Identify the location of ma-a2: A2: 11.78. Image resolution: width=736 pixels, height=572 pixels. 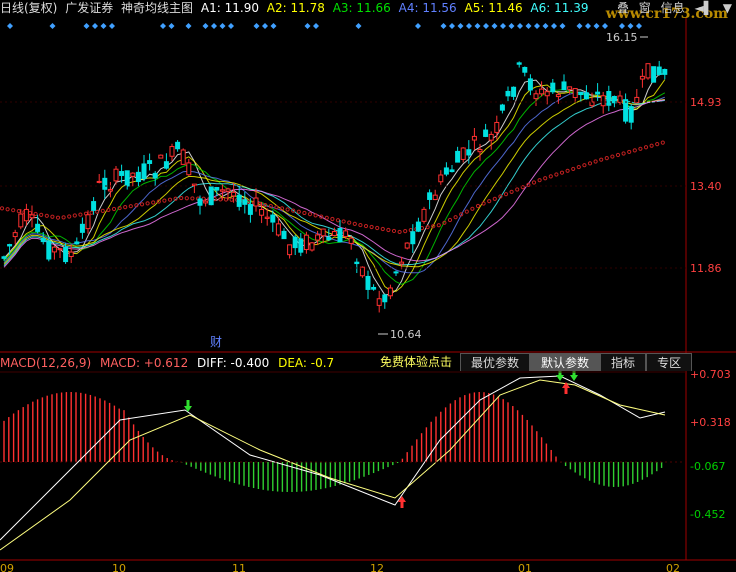
(295, 8).